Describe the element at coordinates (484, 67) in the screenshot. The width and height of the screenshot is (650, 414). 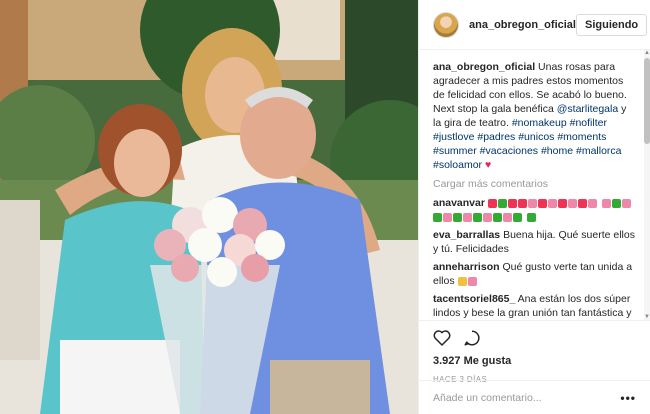
I see `caption-username: ana_obregon_oficial` at that location.